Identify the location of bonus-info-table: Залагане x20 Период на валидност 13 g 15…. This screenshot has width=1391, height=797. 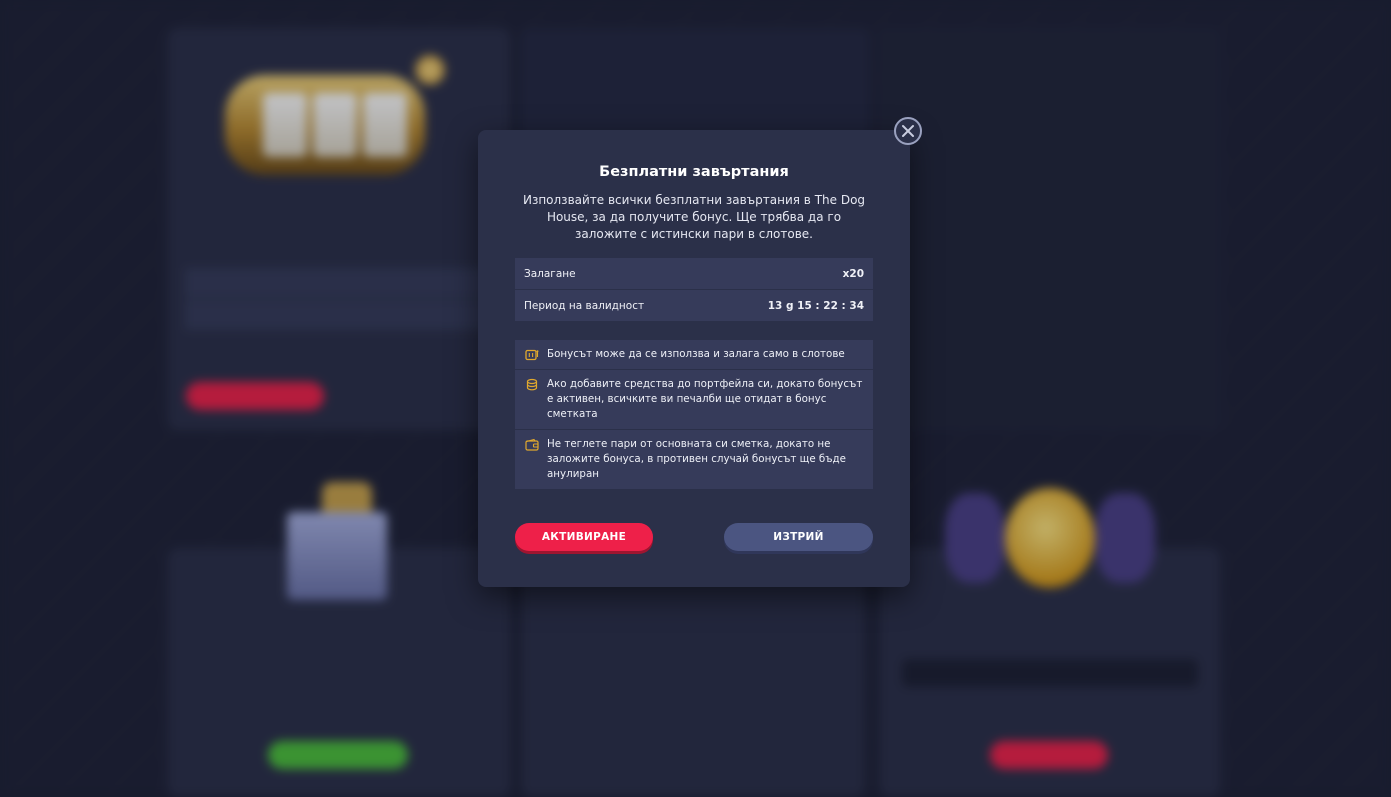
(694, 289).